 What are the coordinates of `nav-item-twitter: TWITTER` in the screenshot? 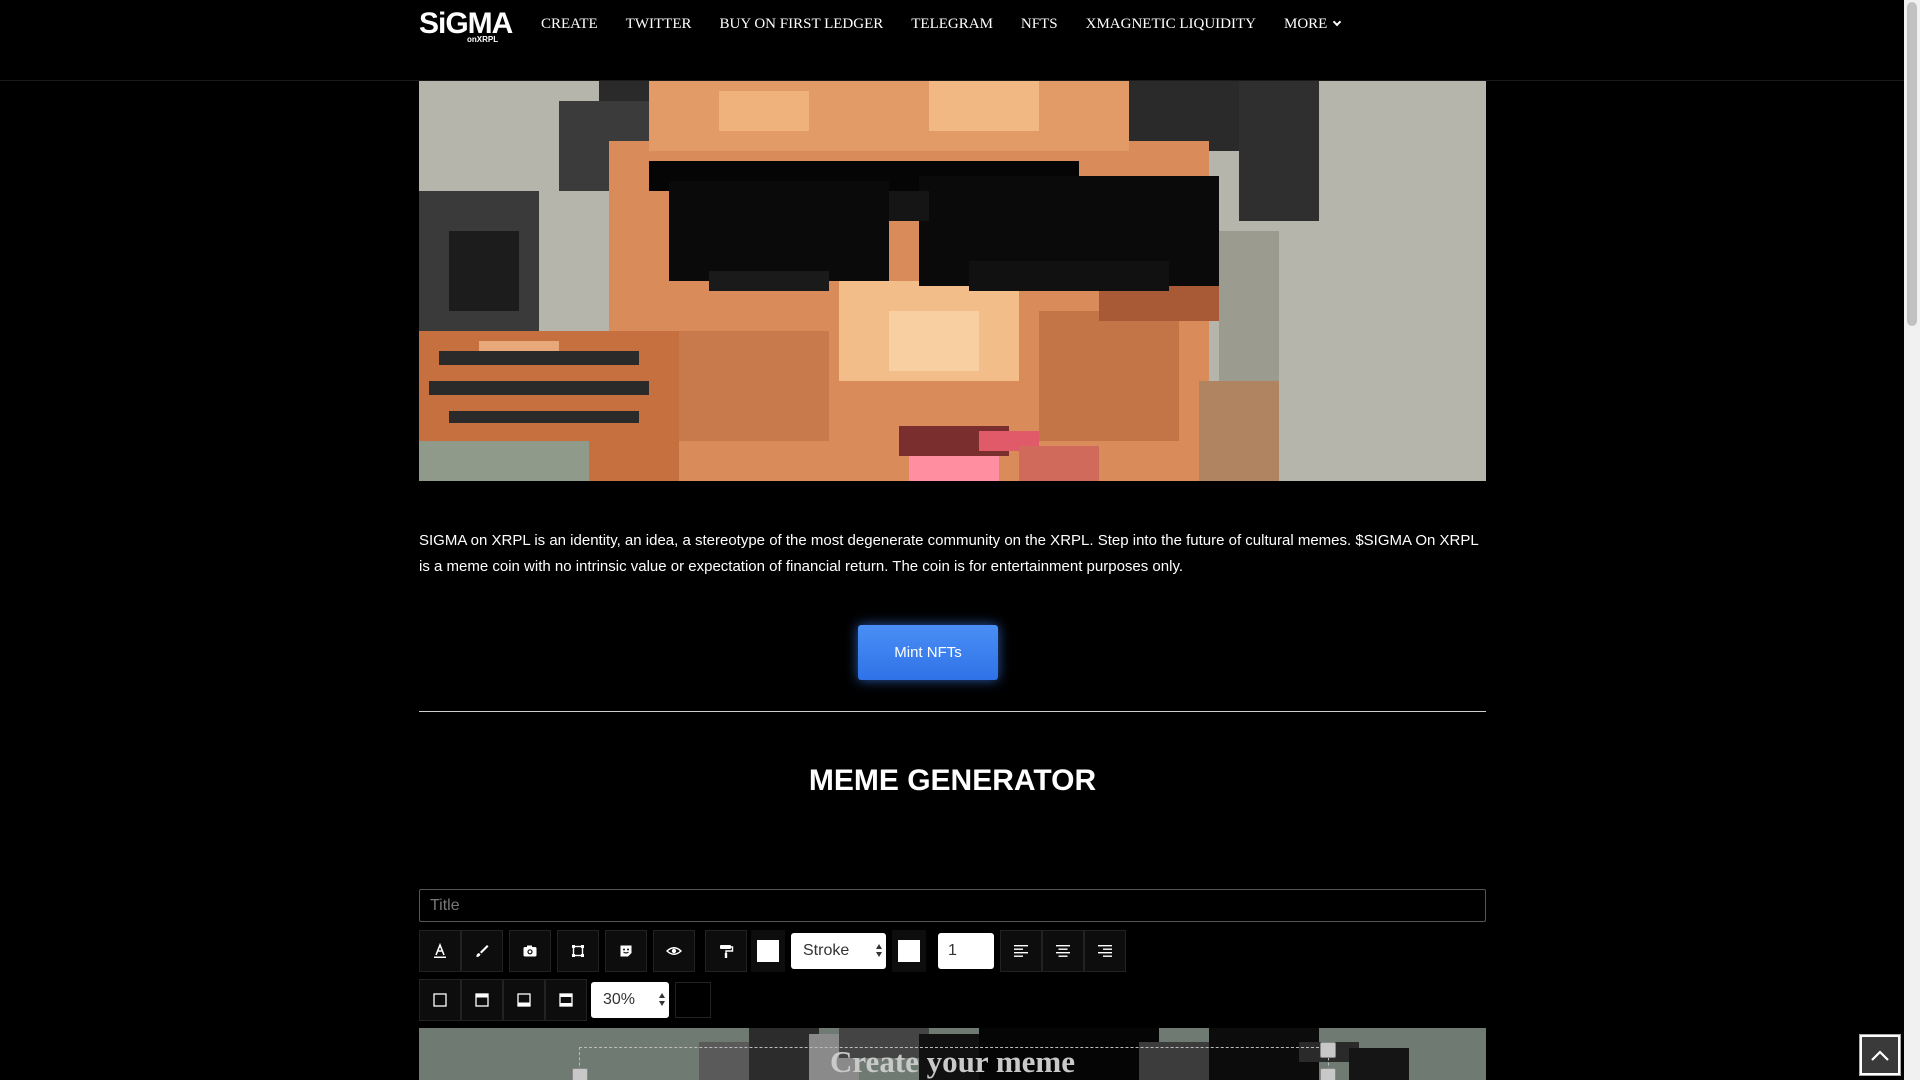 It's located at (659, 24).